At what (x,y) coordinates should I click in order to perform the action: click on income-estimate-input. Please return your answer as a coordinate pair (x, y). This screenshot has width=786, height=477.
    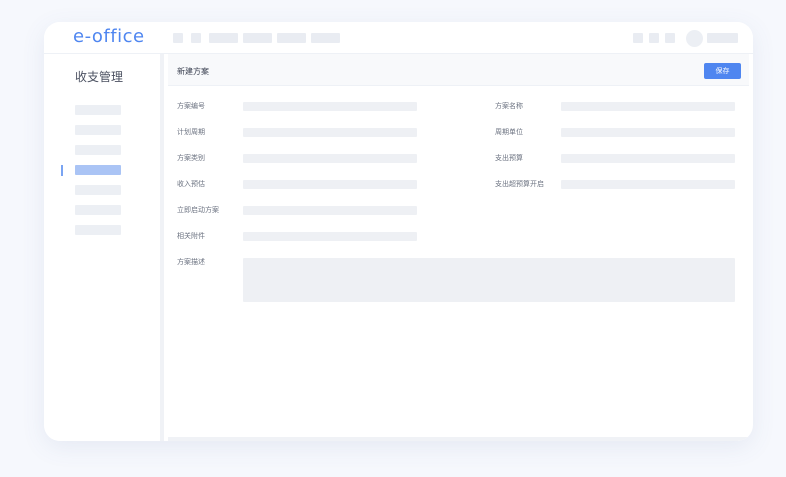
    Looking at the image, I should click on (330, 184).